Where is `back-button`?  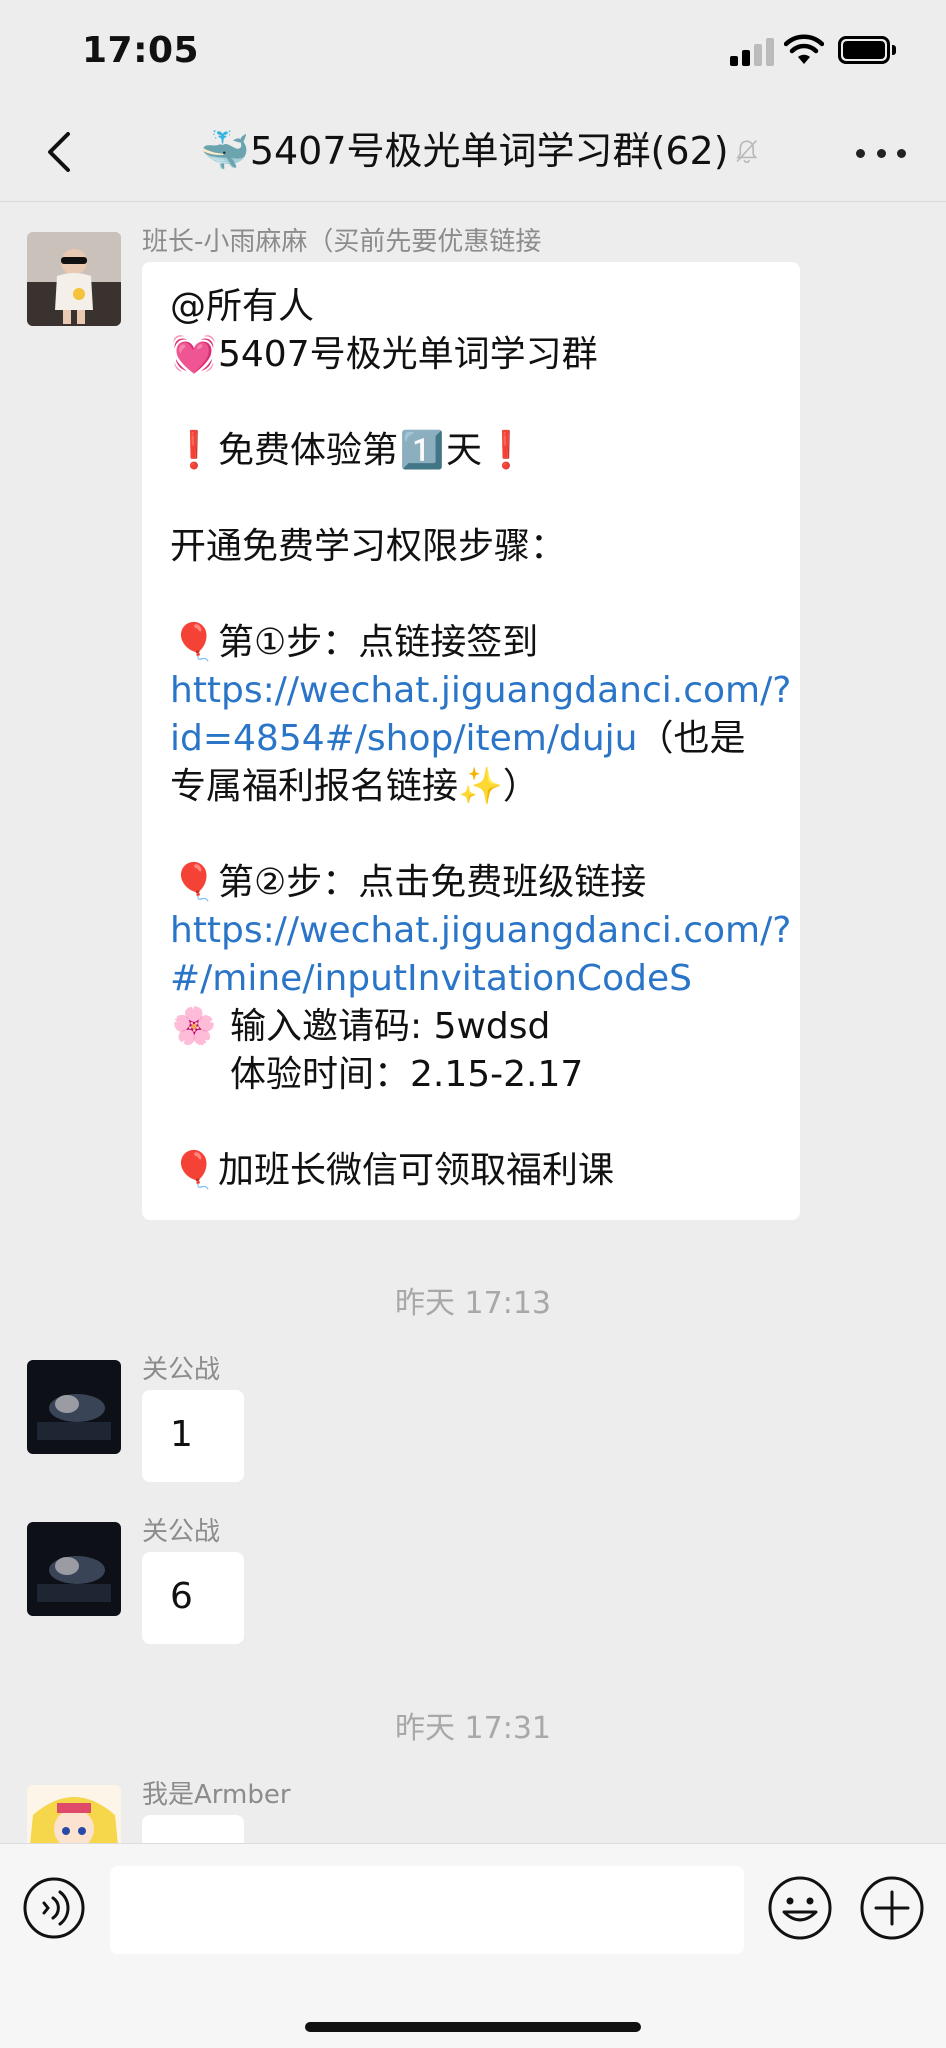
back-button is located at coordinates (60, 152).